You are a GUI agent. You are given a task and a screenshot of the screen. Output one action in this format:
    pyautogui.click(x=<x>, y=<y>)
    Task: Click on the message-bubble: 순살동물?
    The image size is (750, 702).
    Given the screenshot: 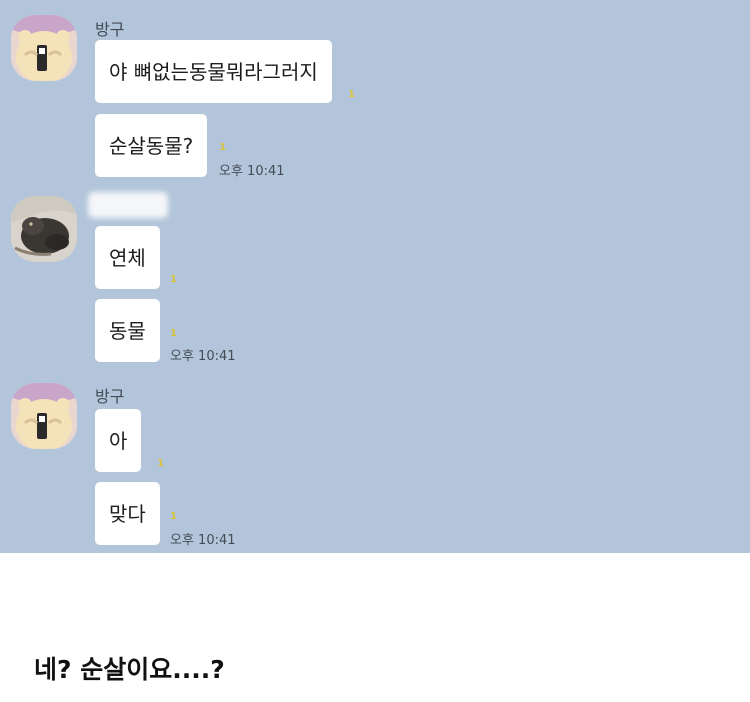 What is the action you would take?
    pyautogui.click(x=151, y=145)
    